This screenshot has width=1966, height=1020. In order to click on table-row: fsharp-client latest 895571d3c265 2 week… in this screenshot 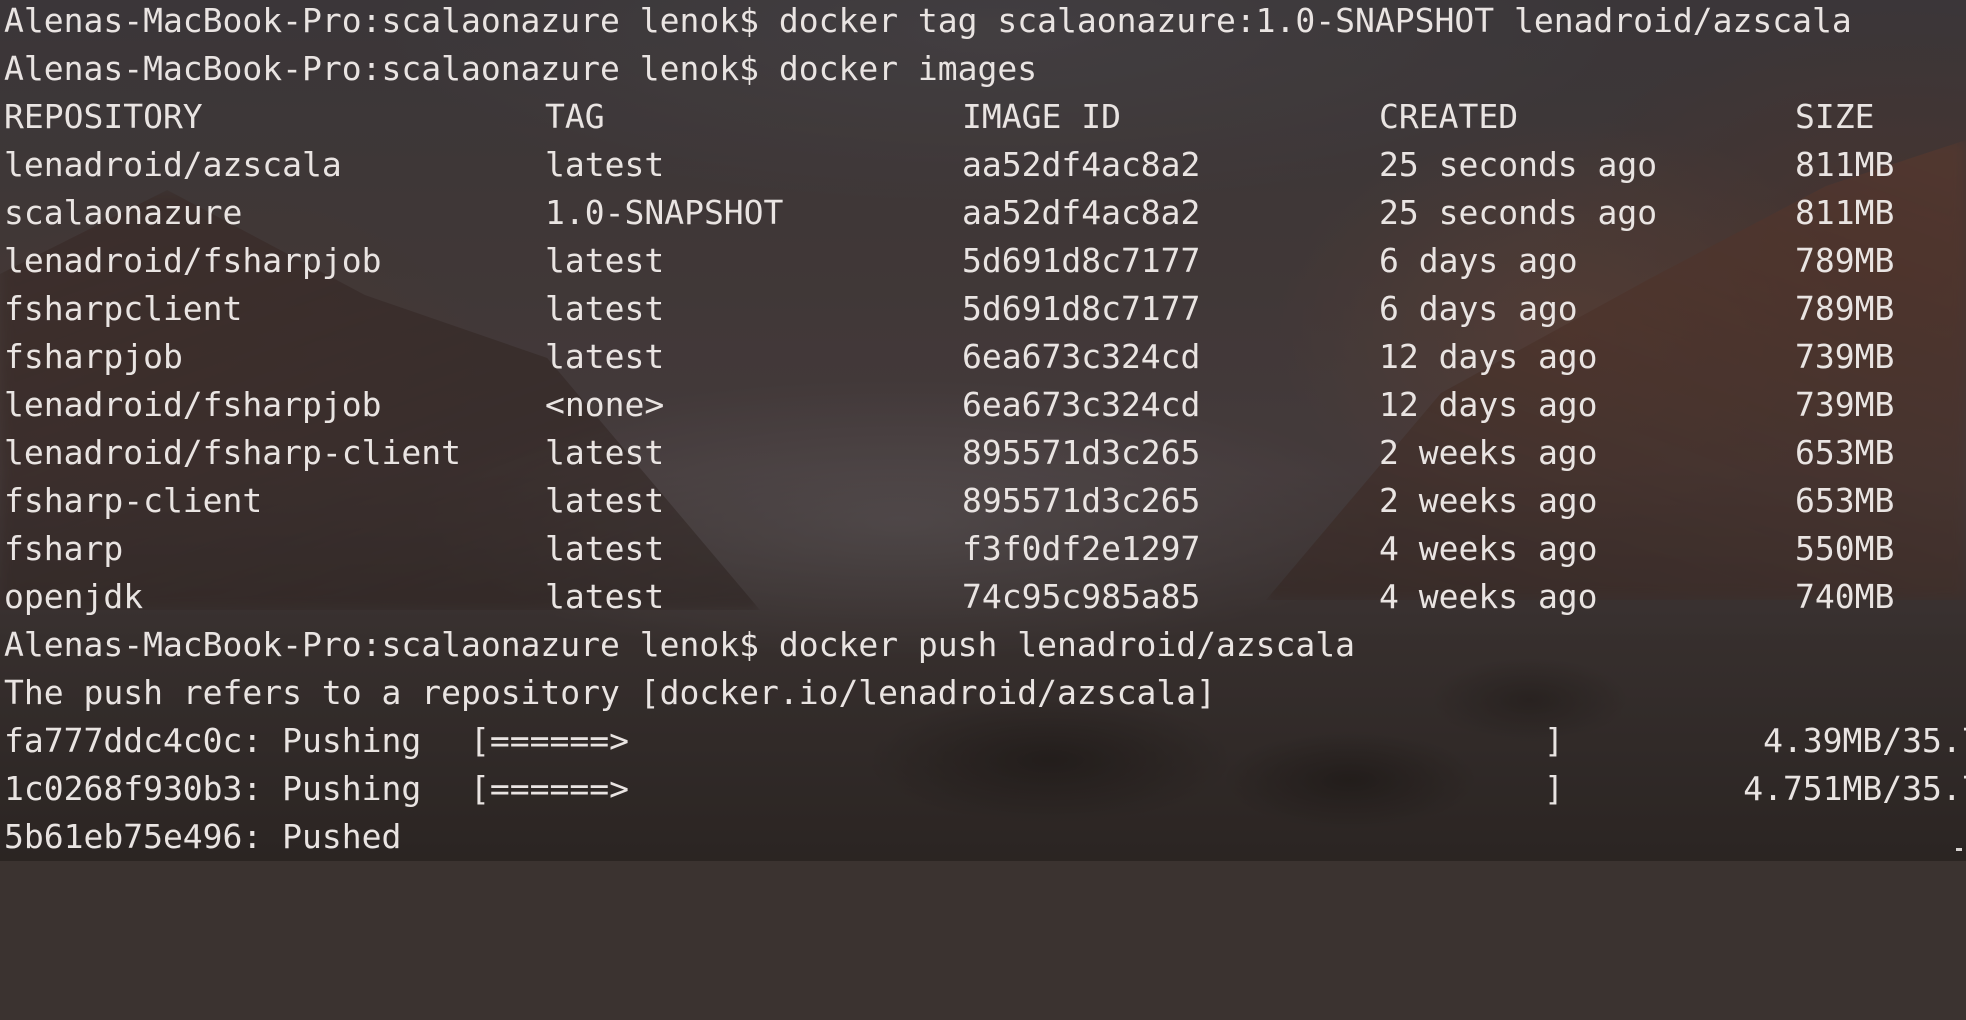, I will do `click(949, 504)`.